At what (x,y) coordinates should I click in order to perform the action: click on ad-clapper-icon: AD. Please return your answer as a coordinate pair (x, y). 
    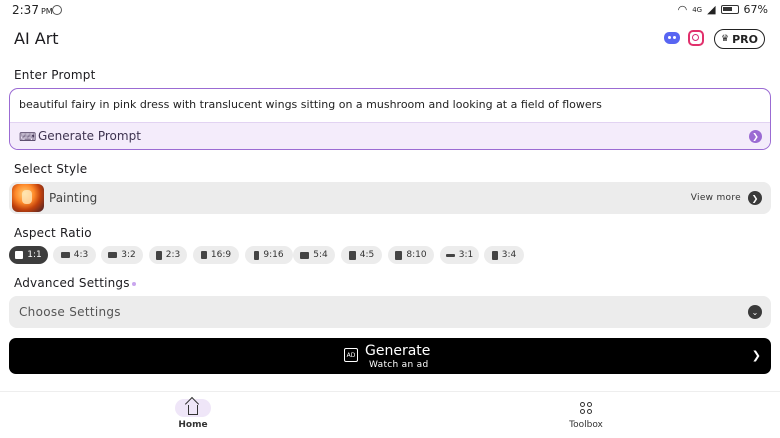
    Looking at the image, I should click on (351, 355).